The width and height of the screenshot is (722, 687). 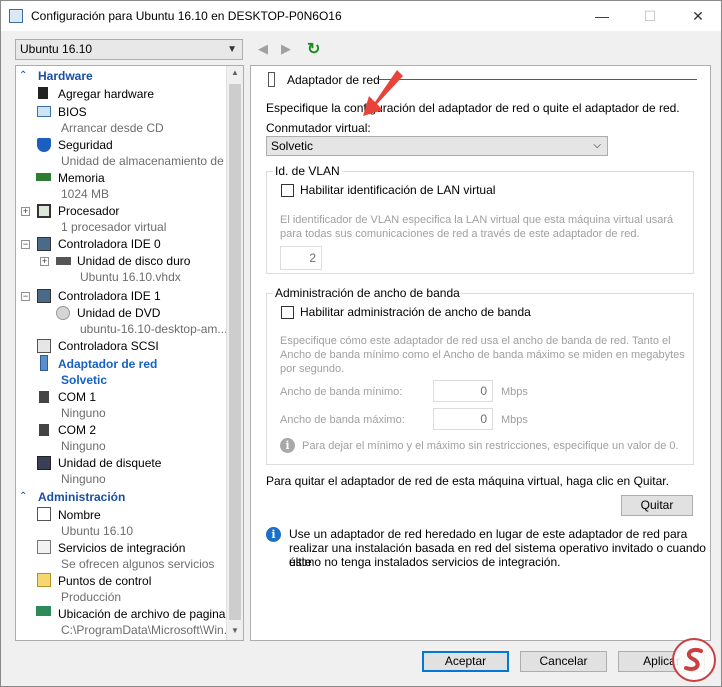 I want to click on ide-controller-icon, so click(x=44, y=244).